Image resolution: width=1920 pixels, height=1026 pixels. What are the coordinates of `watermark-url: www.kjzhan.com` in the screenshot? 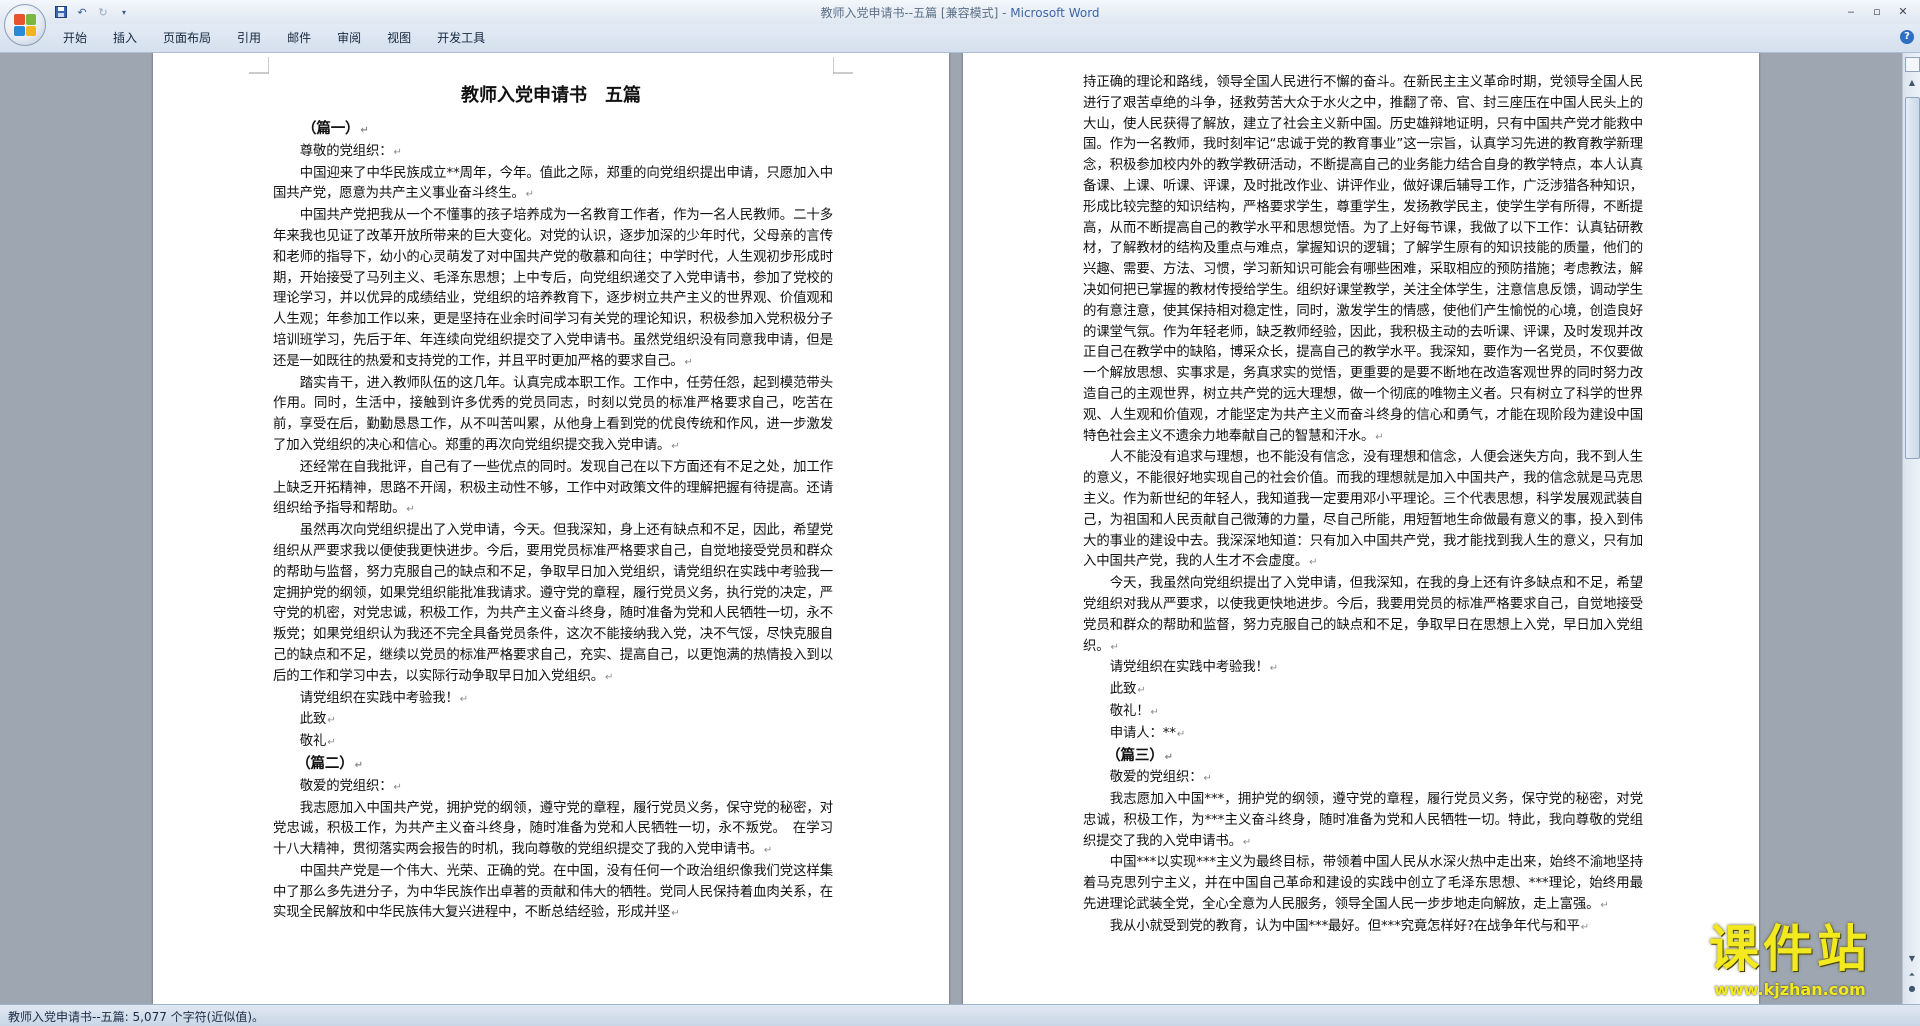 It's located at (1790, 989).